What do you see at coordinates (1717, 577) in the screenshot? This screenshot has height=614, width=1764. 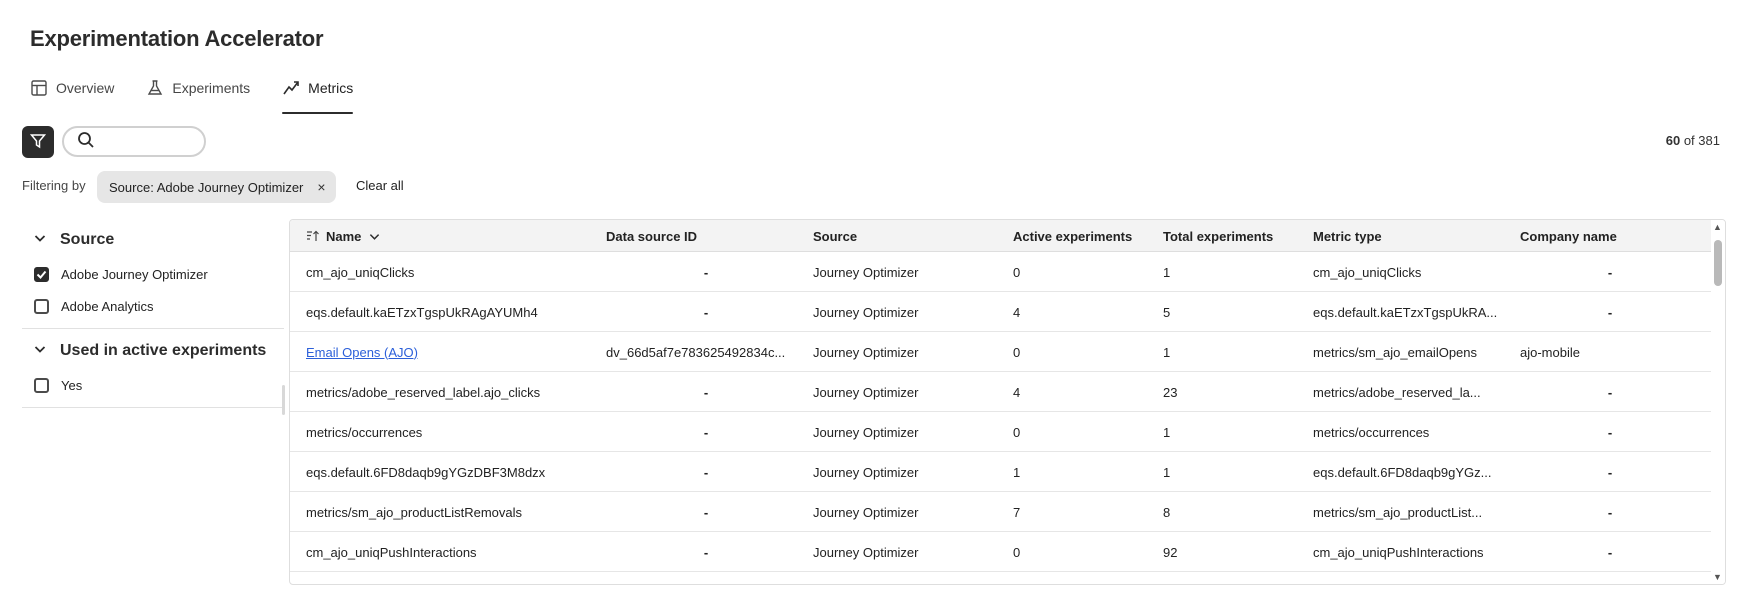 I see `scroll-down-icon: ▼` at bounding box center [1717, 577].